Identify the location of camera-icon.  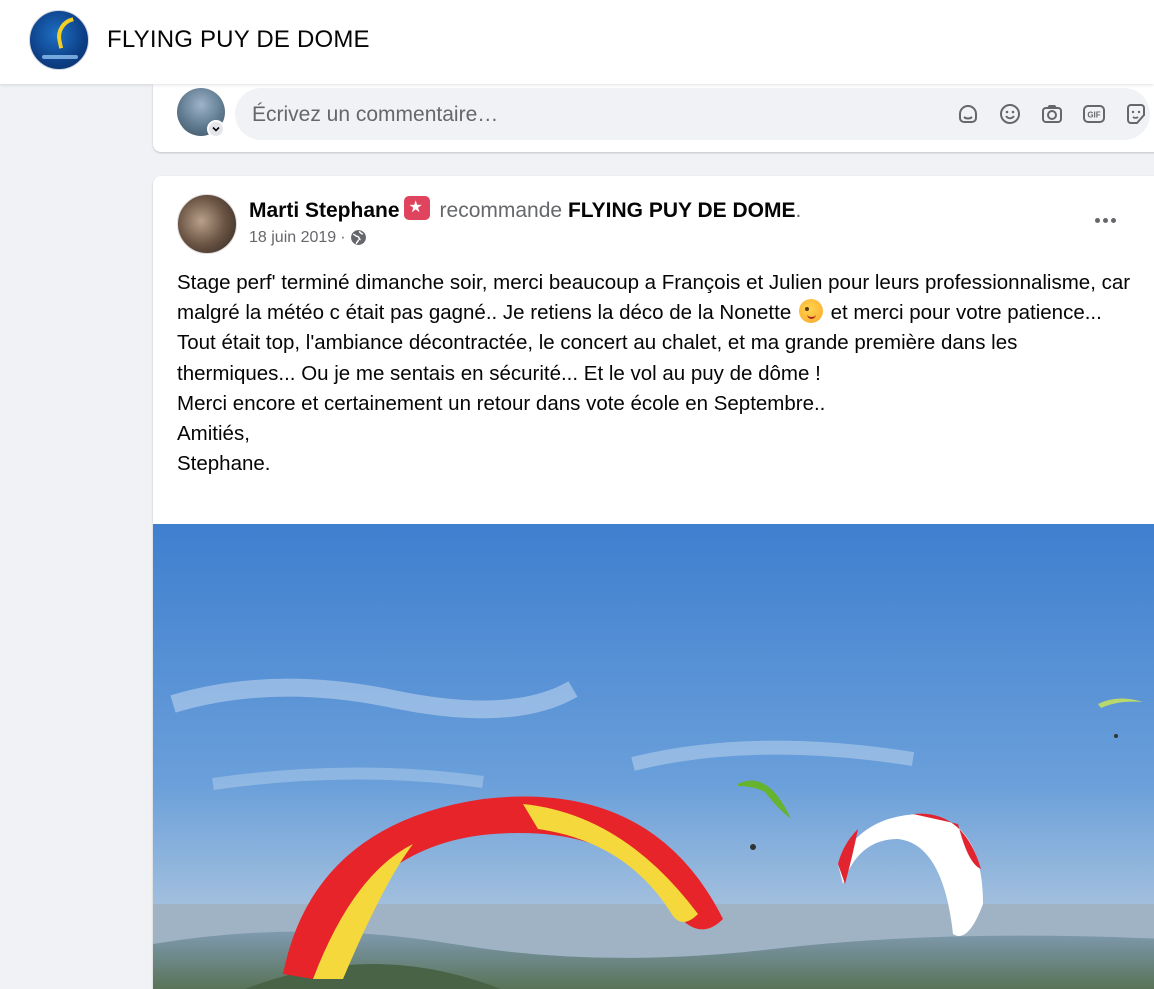
(1052, 114).